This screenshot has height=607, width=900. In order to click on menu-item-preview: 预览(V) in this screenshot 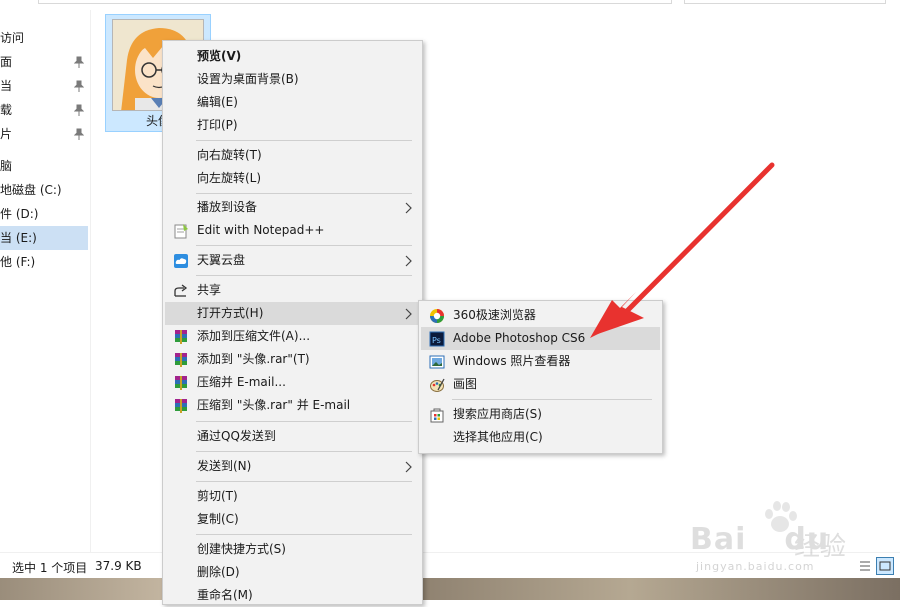, I will do `click(292, 56)`.